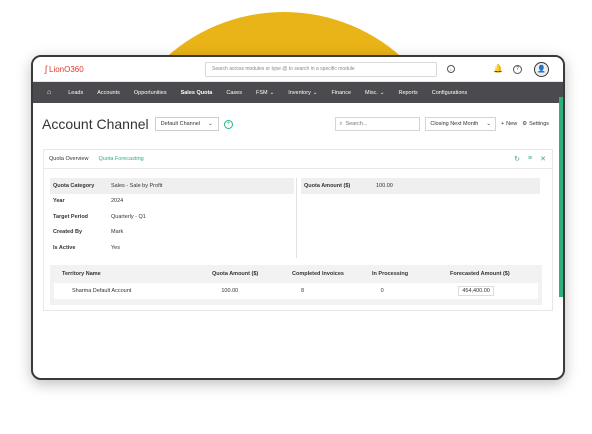 The image size is (592, 434). What do you see at coordinates (59, 201) in the screenshot?
I see `detail-label: Year` at bounding box center [59, 201].